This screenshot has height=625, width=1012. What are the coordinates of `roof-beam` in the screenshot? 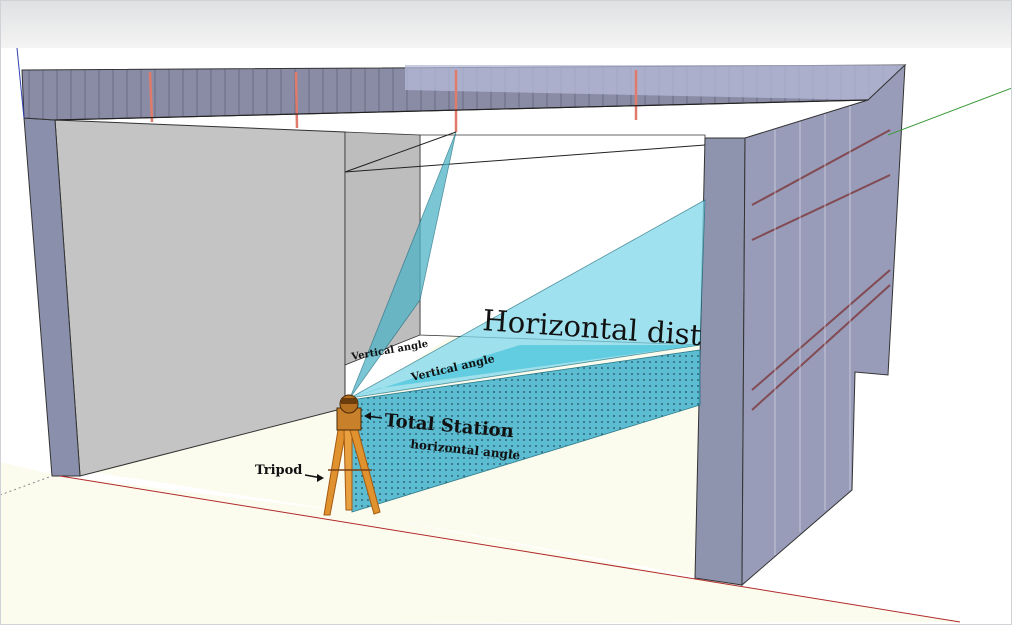 It's located at (296, 100).